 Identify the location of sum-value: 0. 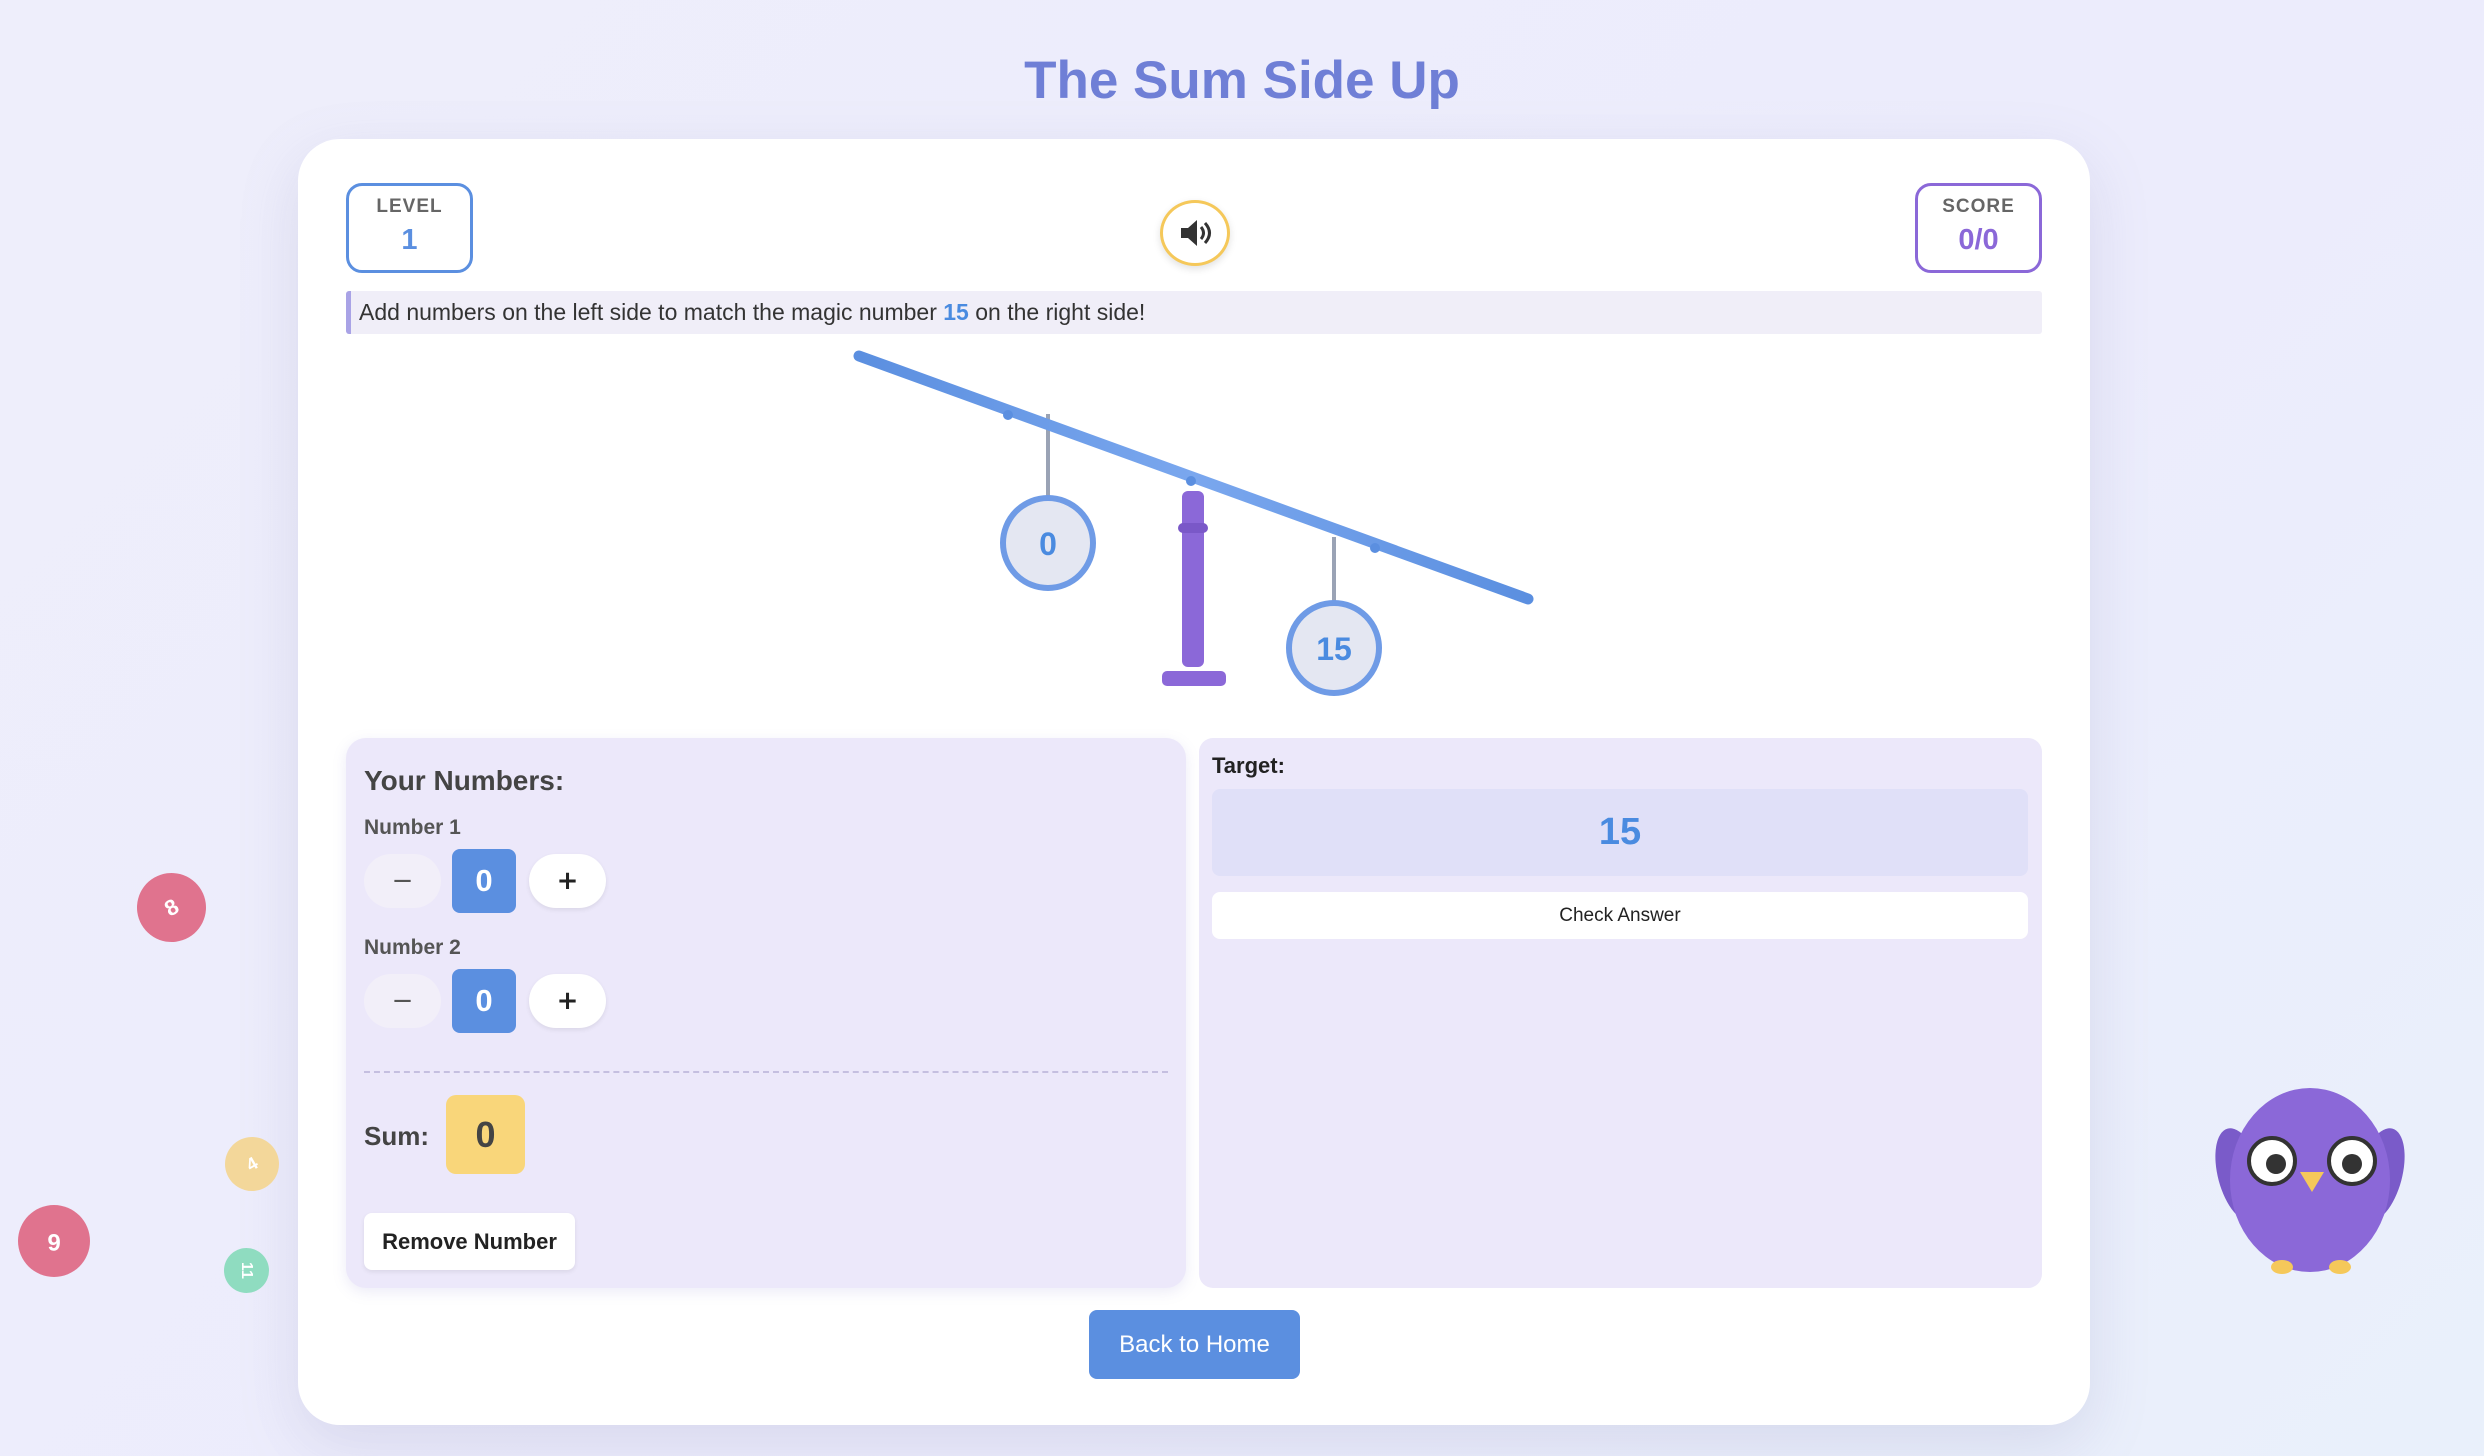
(485, 1134).